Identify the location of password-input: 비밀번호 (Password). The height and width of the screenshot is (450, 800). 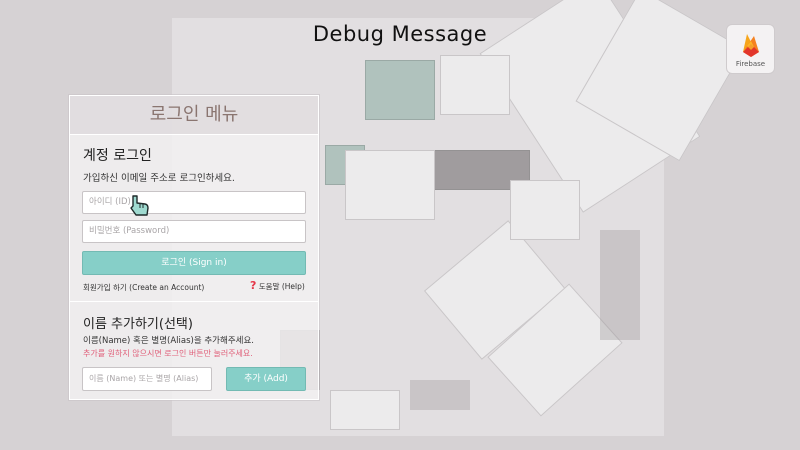
(194, 231).